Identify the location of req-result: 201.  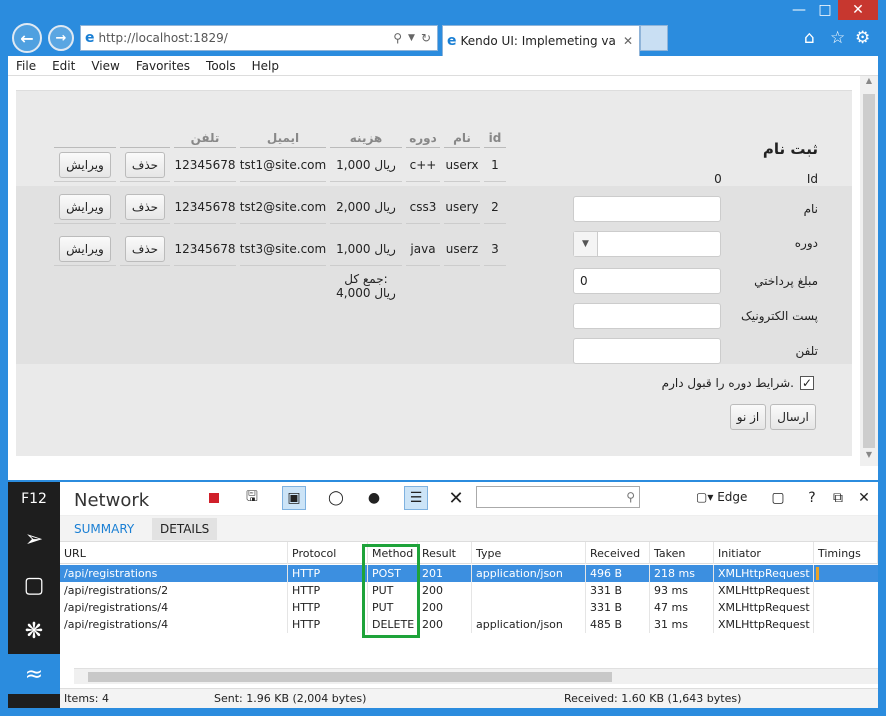
(445, 573).